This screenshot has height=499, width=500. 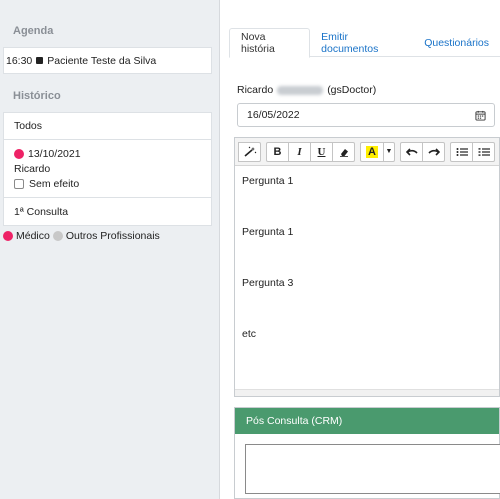 I want to click on editor-toolbar: B I U A ▼, so click(x=367, y=152).